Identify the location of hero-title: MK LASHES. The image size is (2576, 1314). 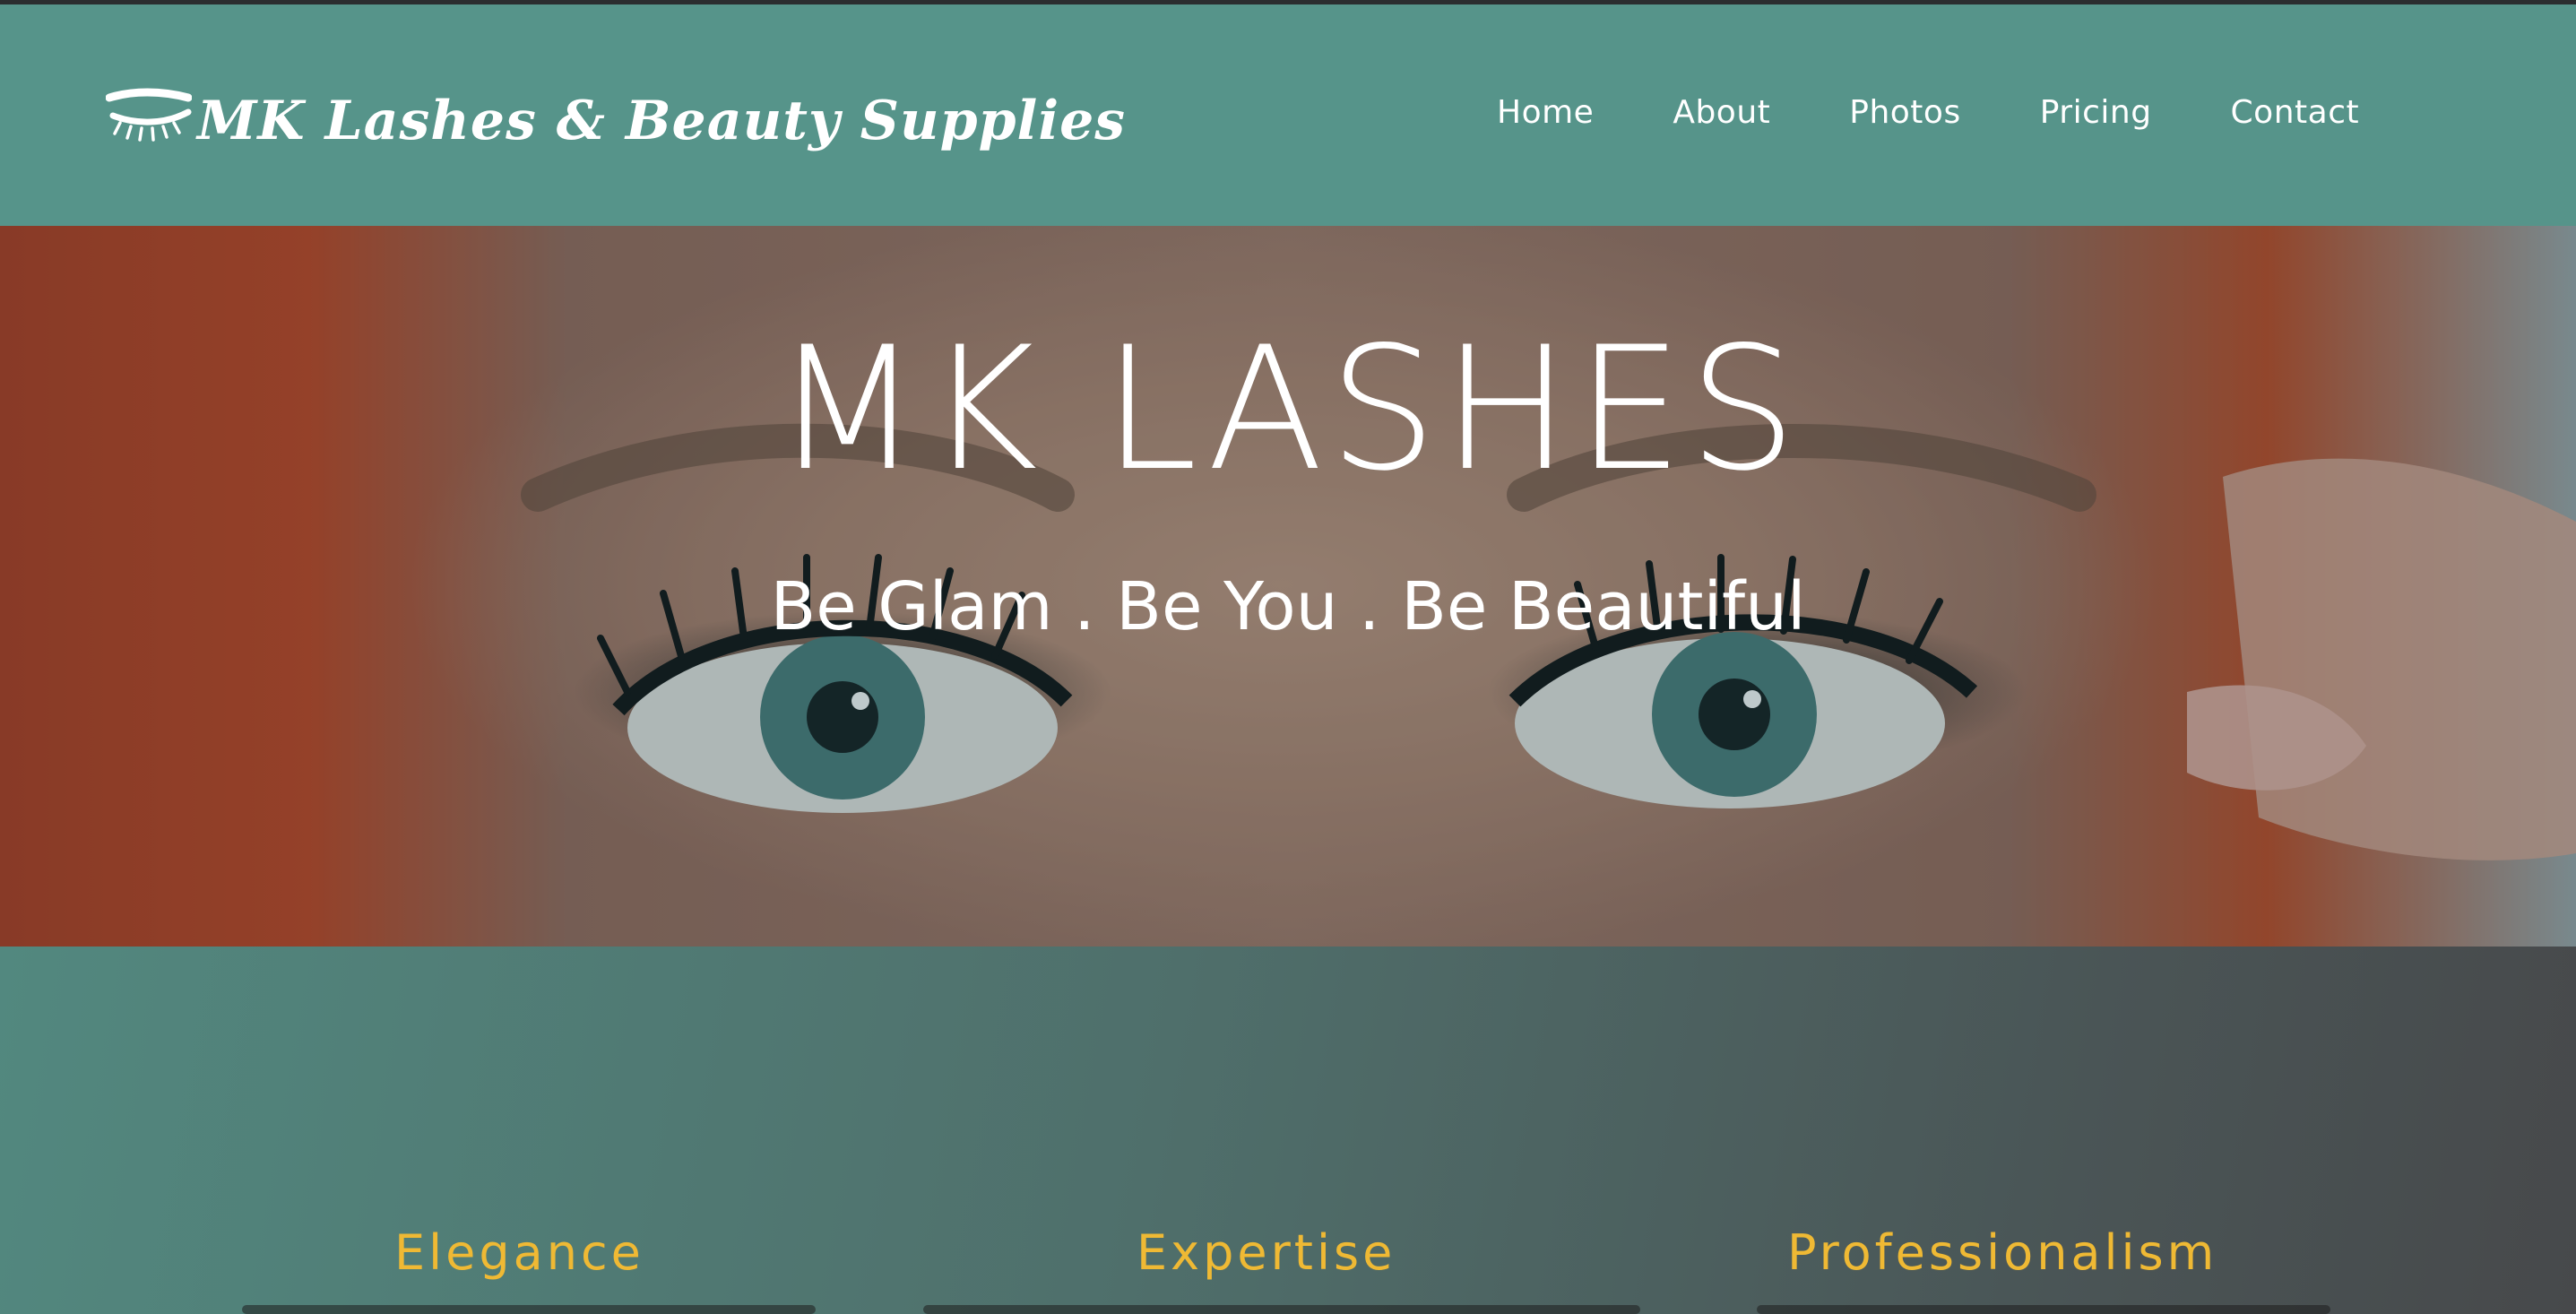
(1288, 409).